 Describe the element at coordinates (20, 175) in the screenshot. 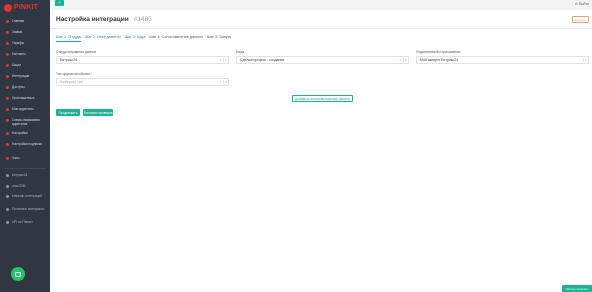

I see `sidebar-secondary-label: Битрикс24` at that location.